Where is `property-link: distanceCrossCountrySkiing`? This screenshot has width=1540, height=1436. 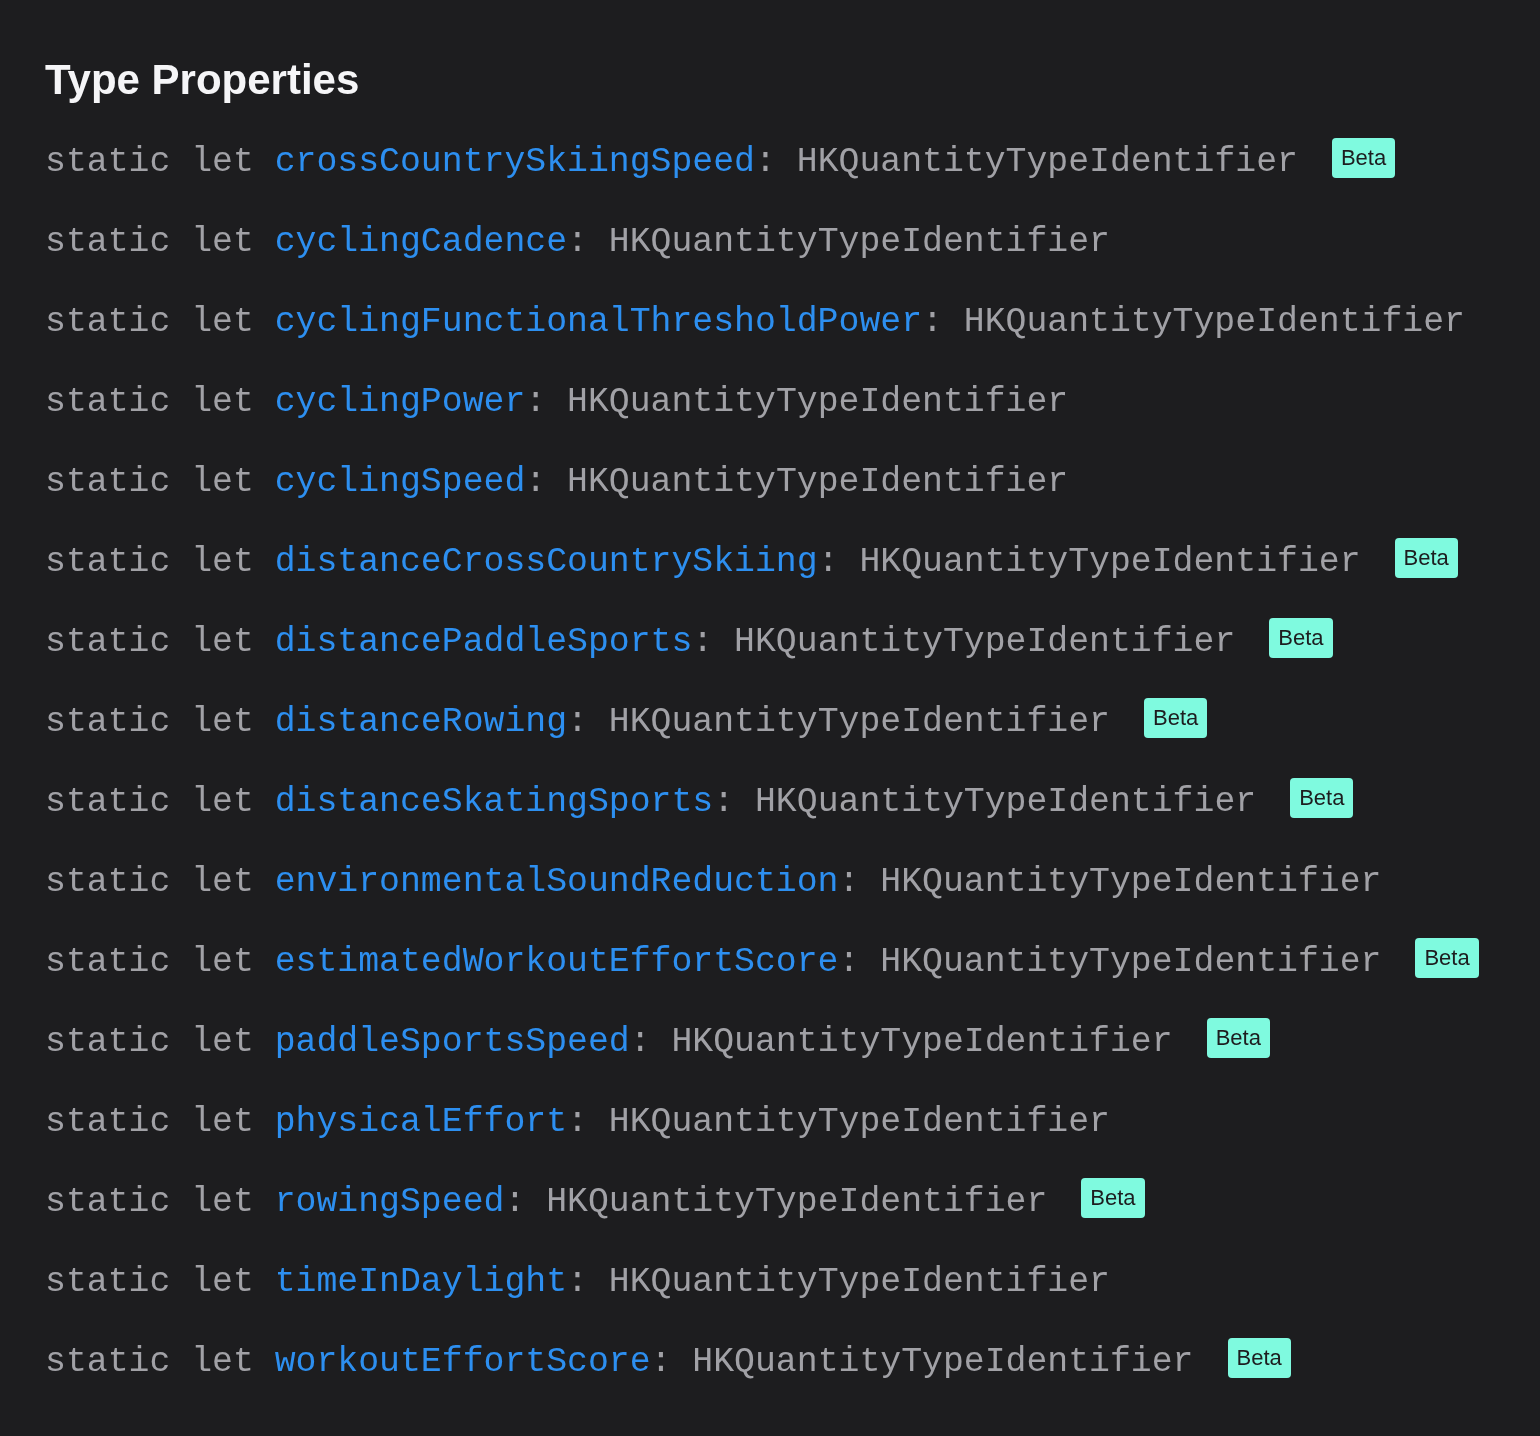 property-link: distanceCrossCountrySkiing is located at coordinates (546, 562).